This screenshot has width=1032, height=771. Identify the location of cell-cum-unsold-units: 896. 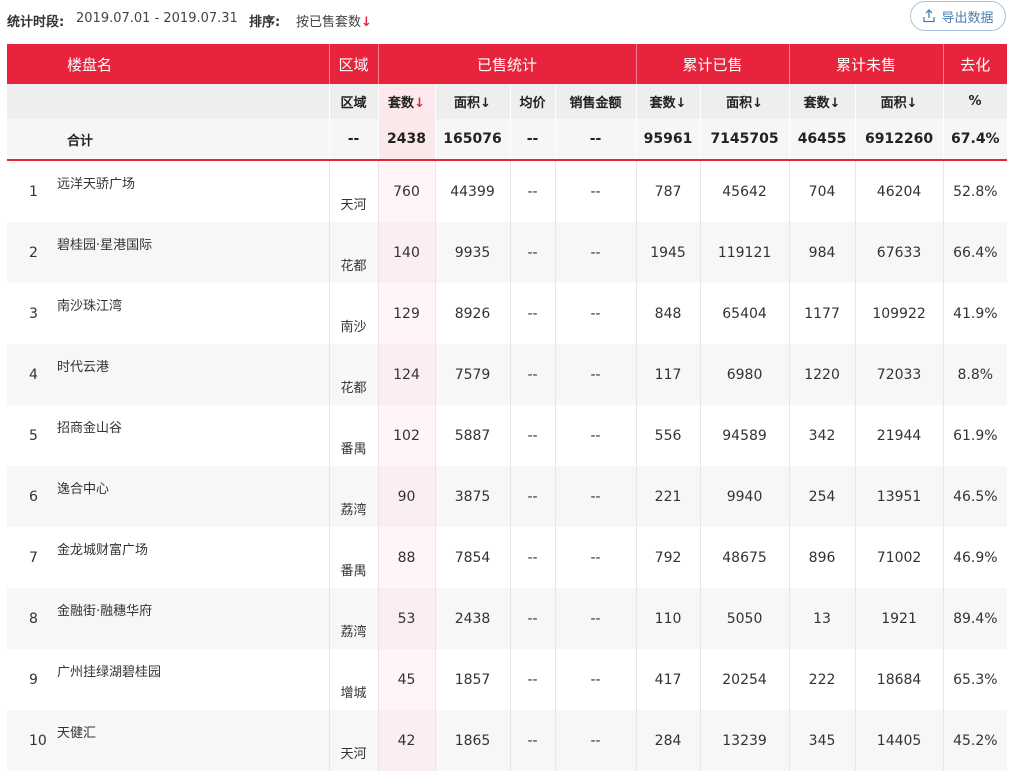
(822, 557).